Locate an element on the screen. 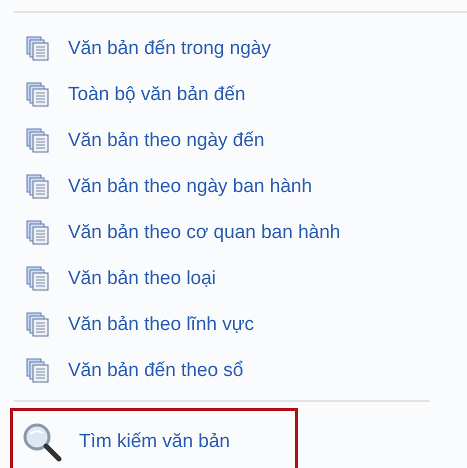 Image resolution: width=467 pixels, height=468 pixels. menu-link: Văn bản theo loại is located at coordinates (142, 279).